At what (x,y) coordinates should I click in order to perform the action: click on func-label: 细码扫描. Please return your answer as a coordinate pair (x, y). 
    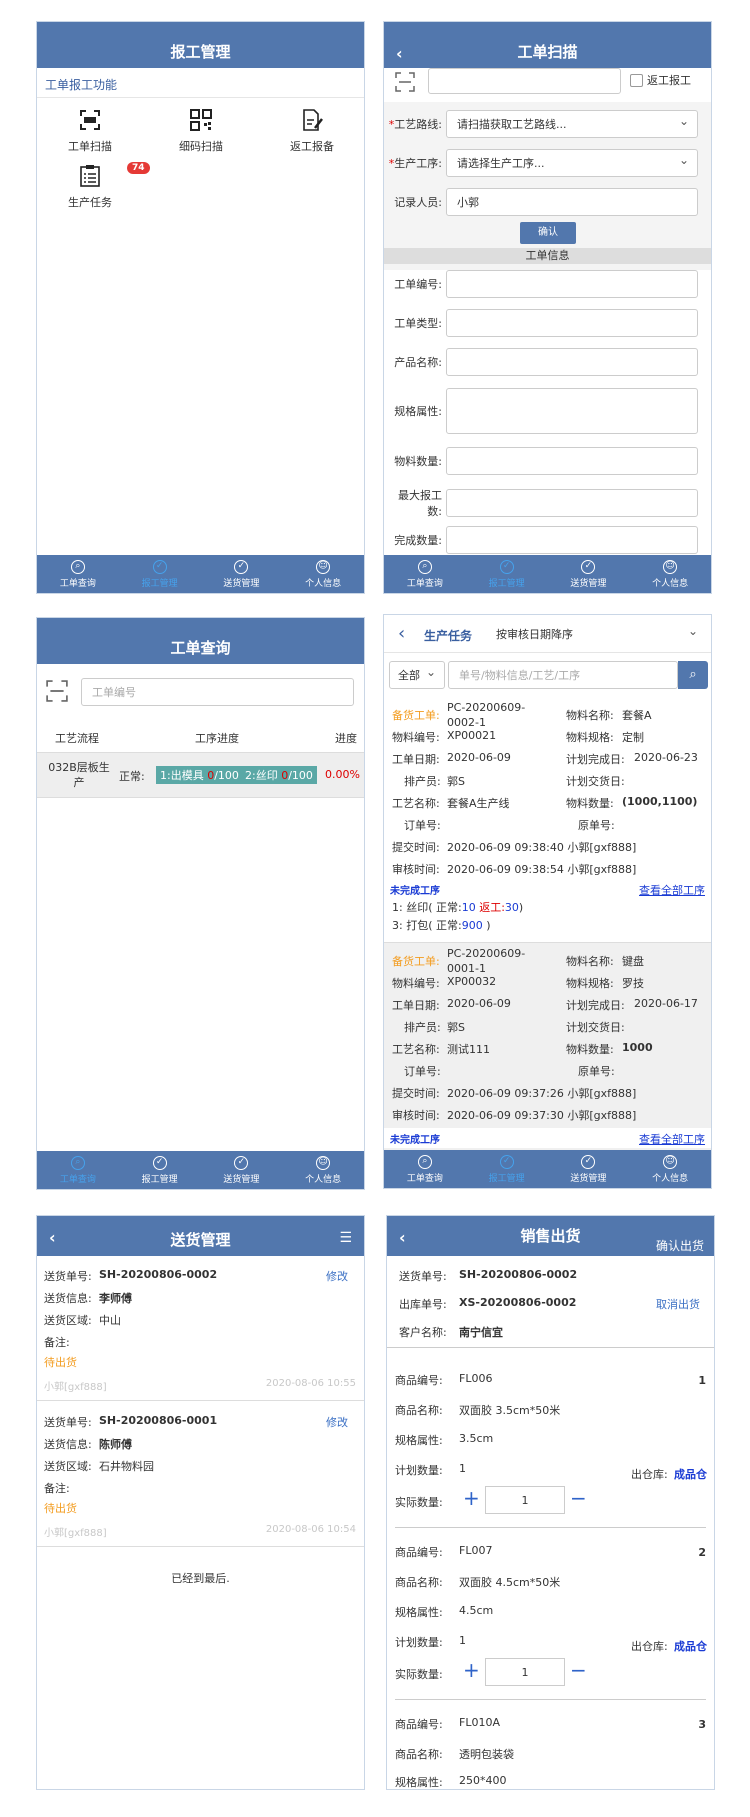
    Looking at the image, I should click on (201, 146).